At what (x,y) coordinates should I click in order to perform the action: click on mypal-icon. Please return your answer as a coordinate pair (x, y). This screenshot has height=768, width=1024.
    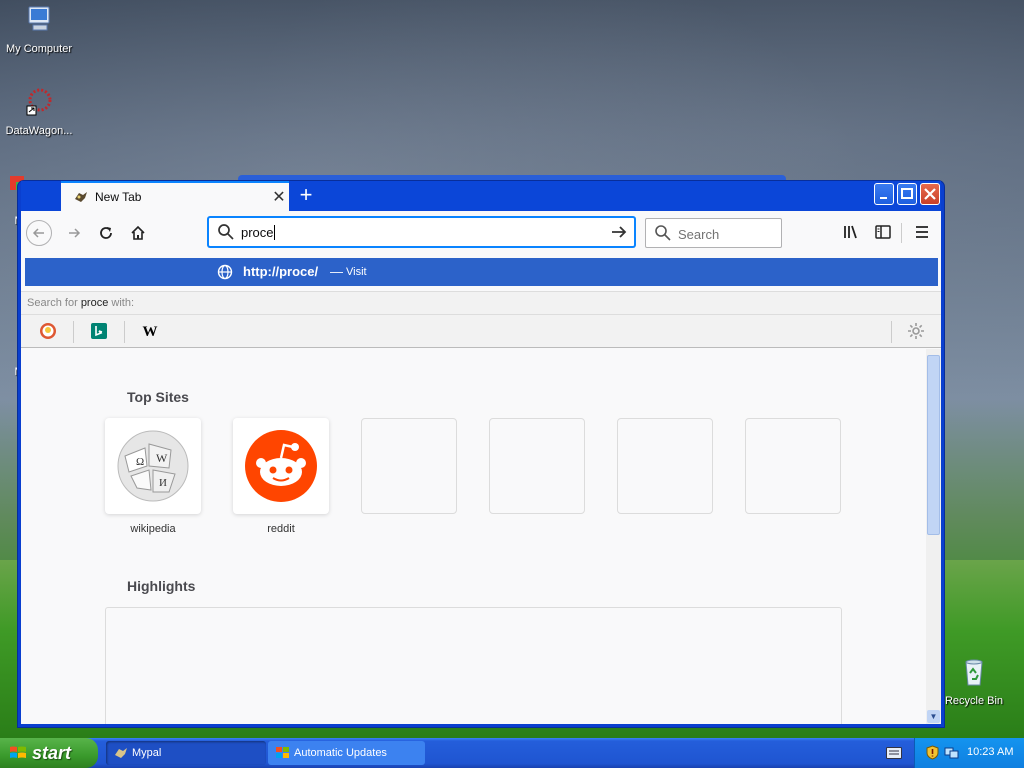
    Looking at the image, I should click on (121, 753).